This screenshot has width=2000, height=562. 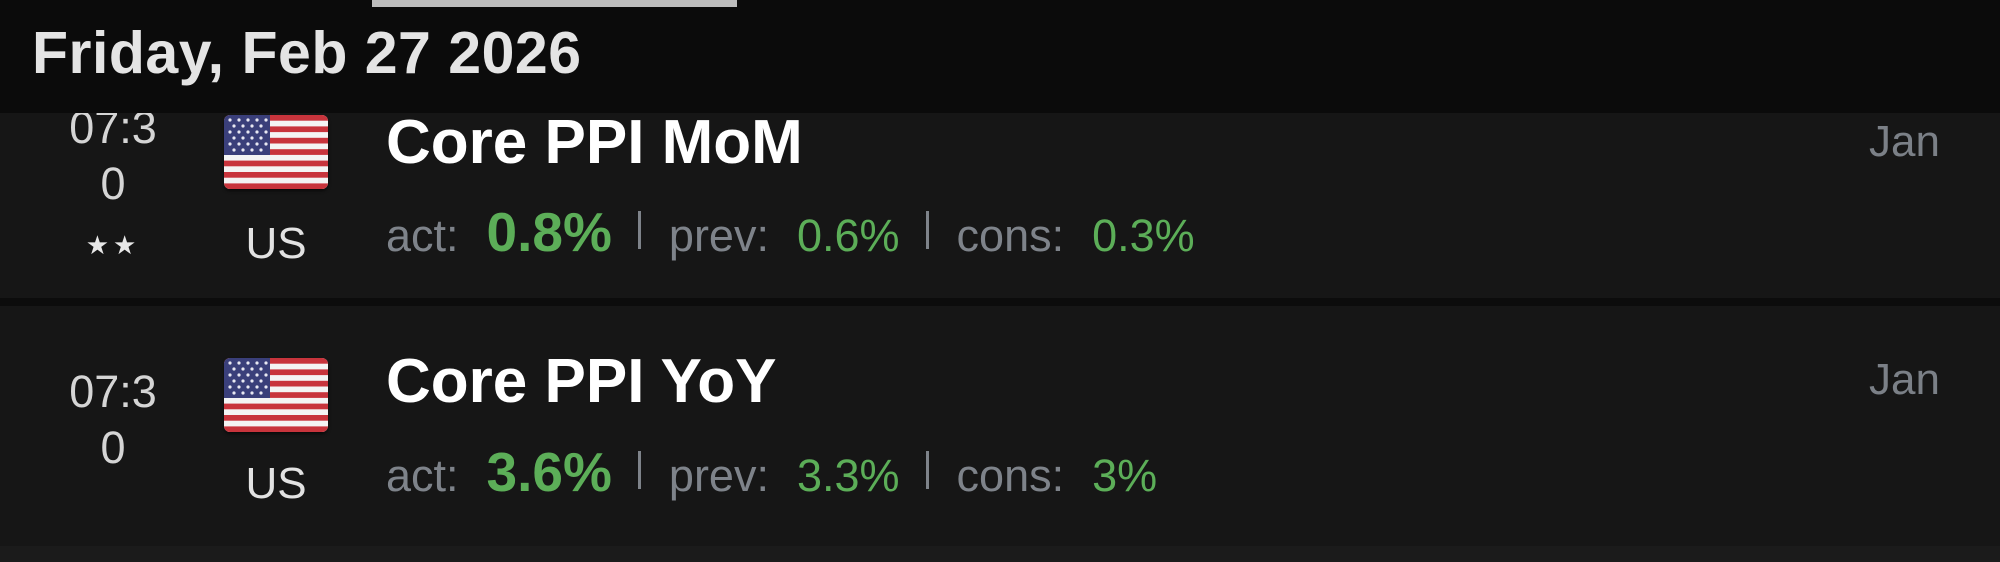 I want to click on event-title: Core PPI YoY, so click(x=581, y=381).